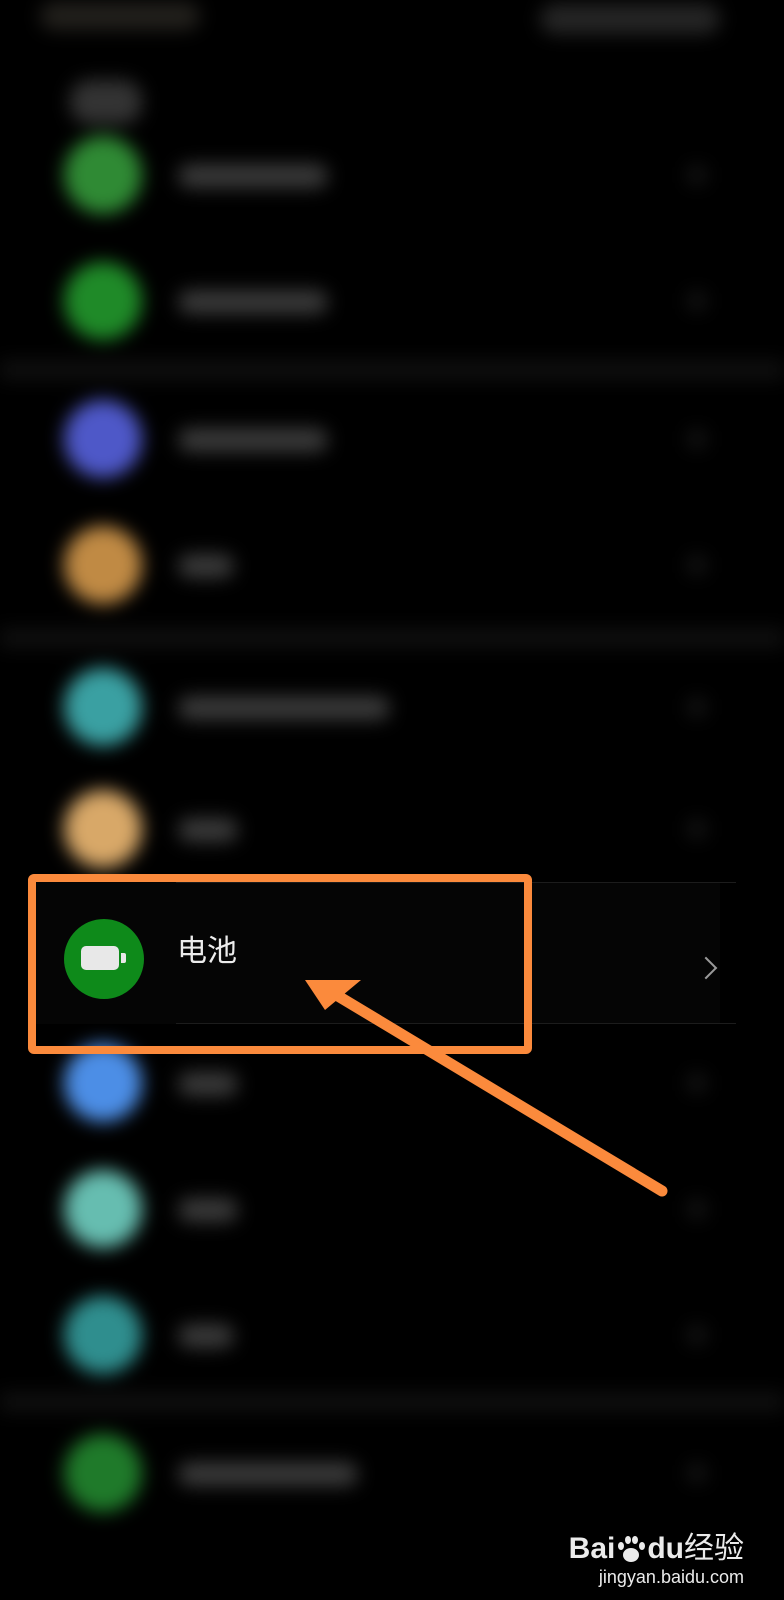  I want to click on blurred-status-icons, so click(630, 19).